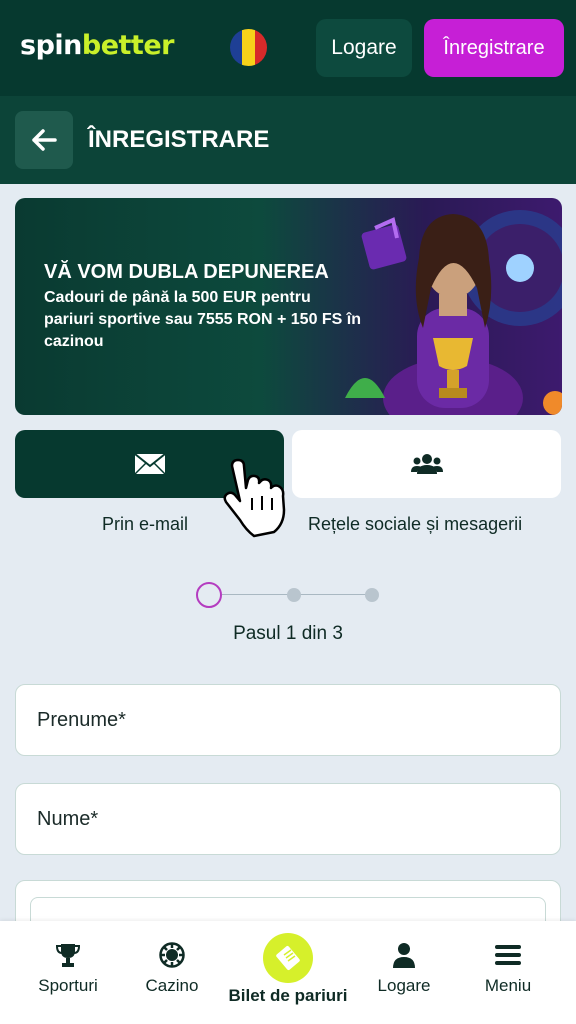  I want to click on promo-illustration, so click(453, 312).